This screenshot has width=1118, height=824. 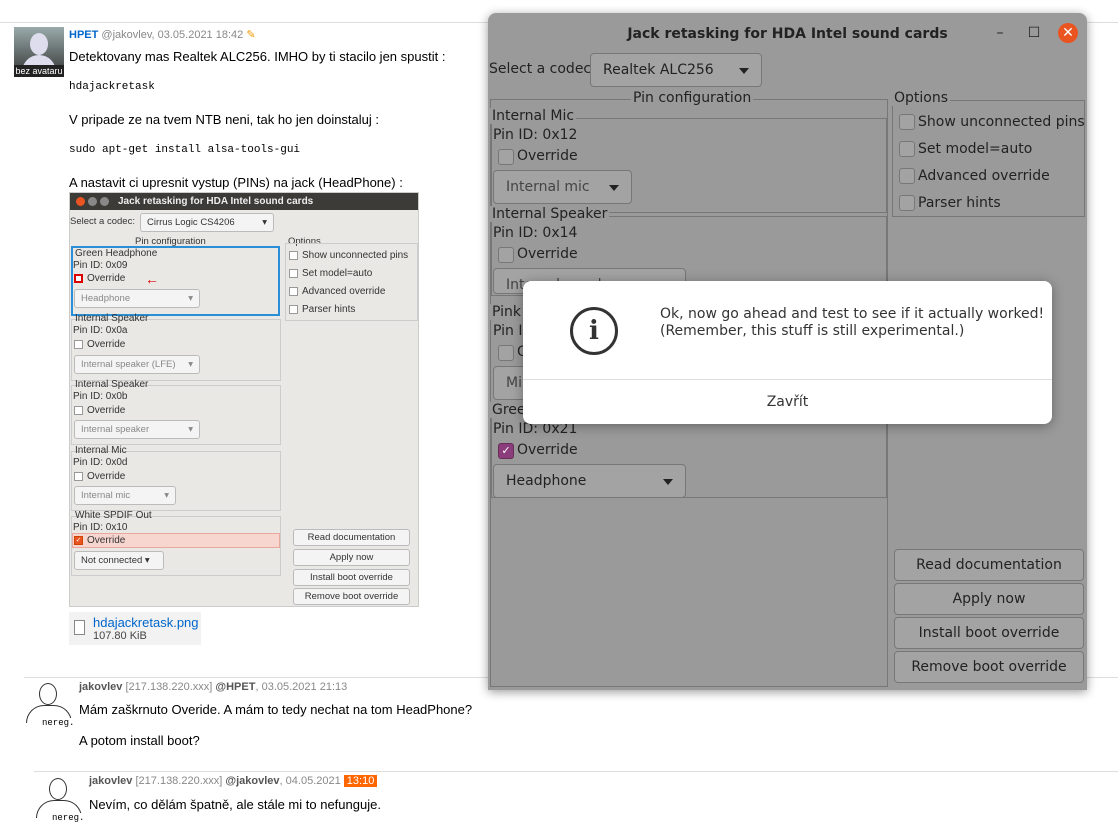 I want to click on pin-id: Pin ID: 0x0a, so click(x=100, y=330).